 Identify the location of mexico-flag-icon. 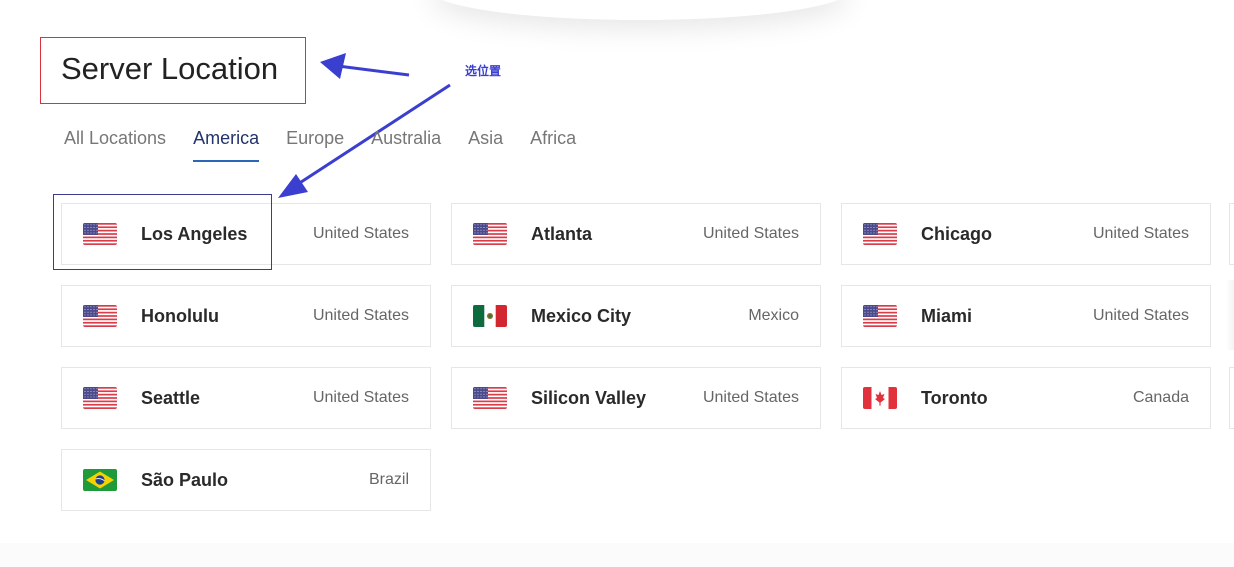
(490, 316).